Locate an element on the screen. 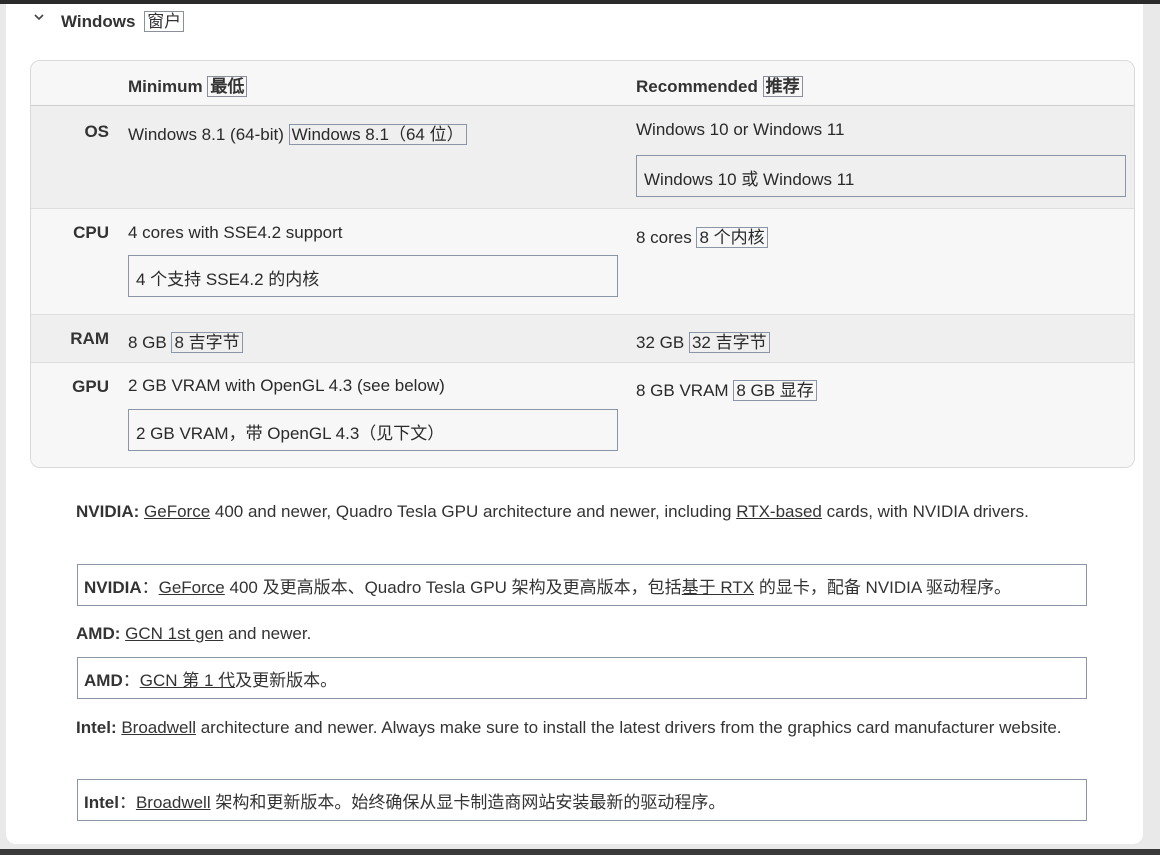 The width and height of the screenshot is (1160, 855). link-broadwell: Broadwell is located at coordinates (158, 727).